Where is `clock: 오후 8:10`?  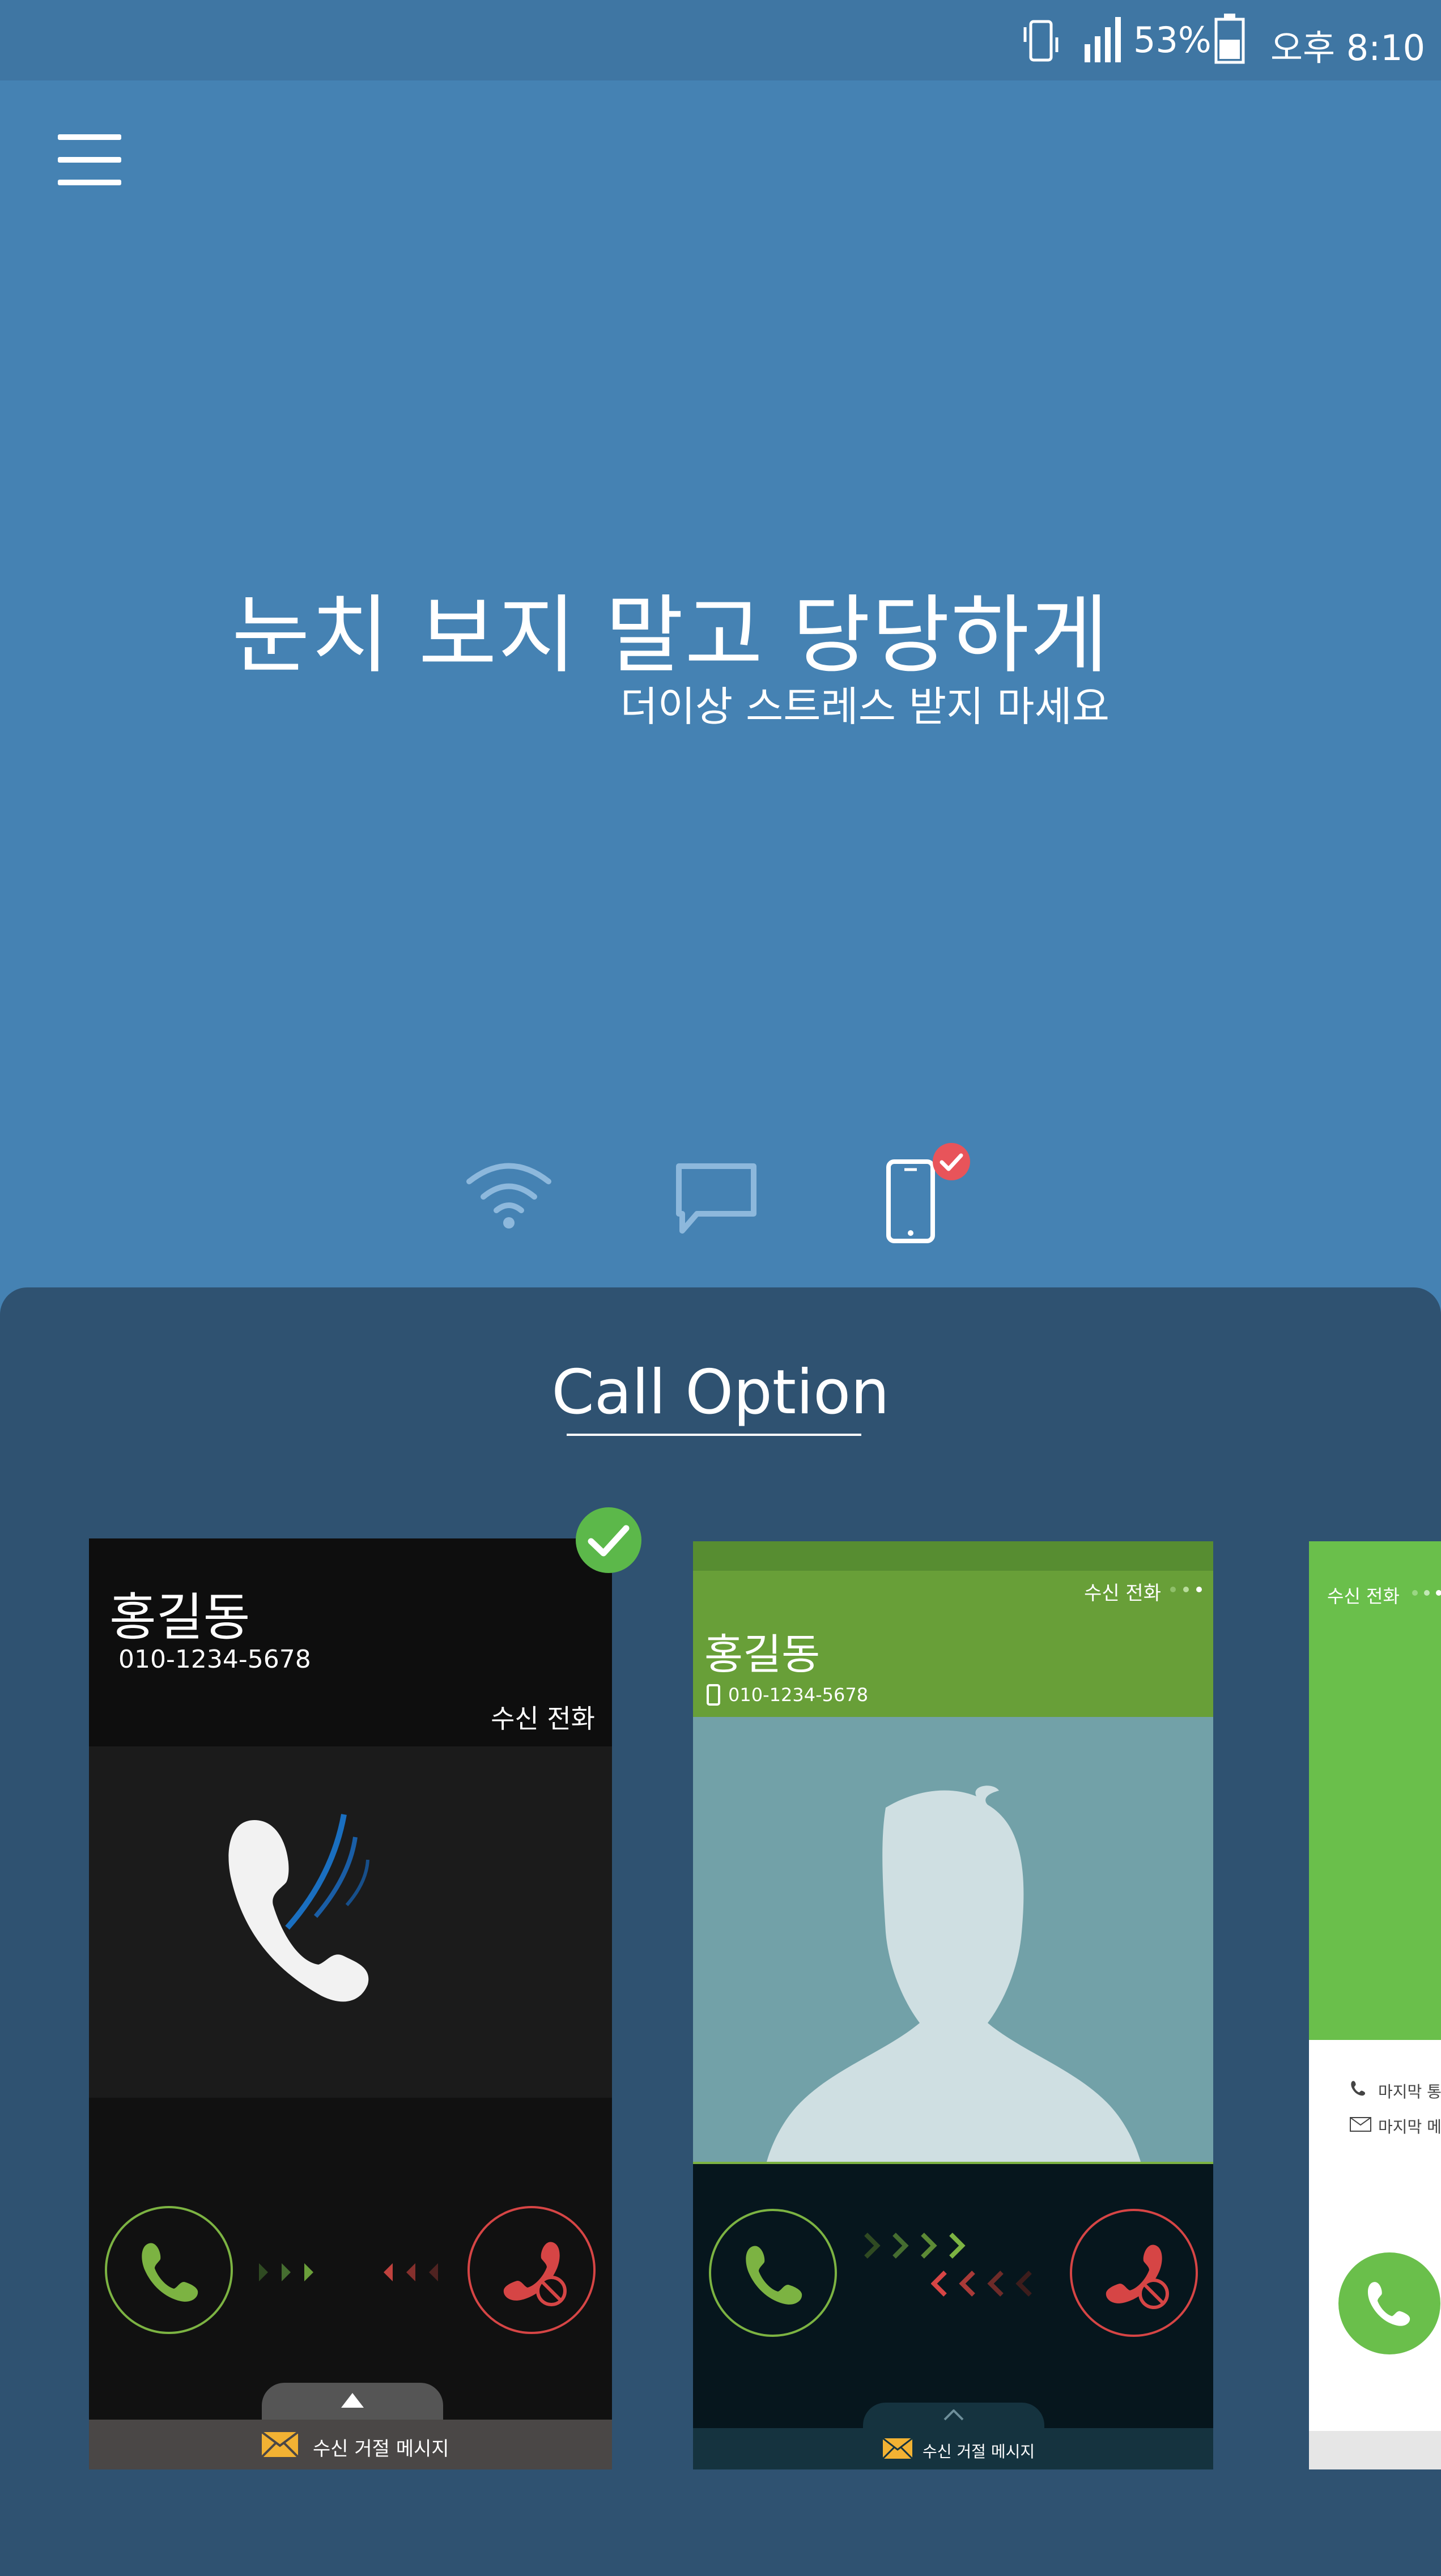 clock: 오후 8:10 is located at coordinates (1348, 48).